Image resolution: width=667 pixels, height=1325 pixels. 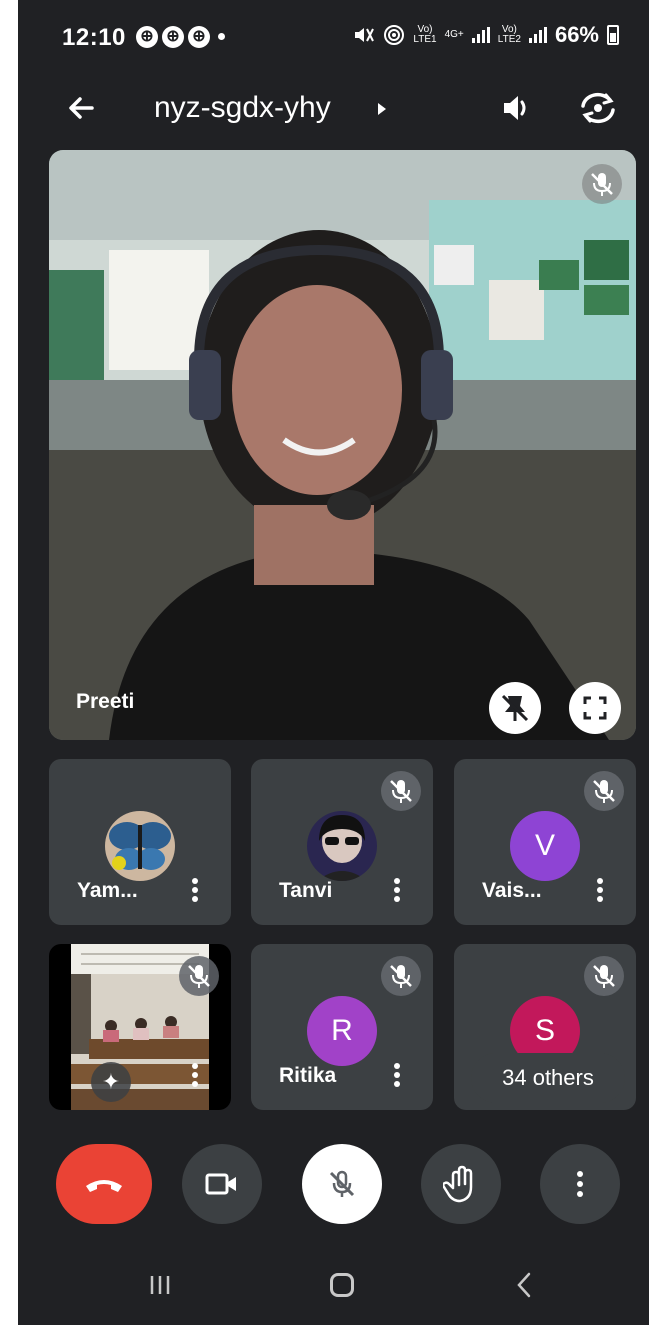 I want to click on raise-hand-icon, so click(x=458, y=1184).